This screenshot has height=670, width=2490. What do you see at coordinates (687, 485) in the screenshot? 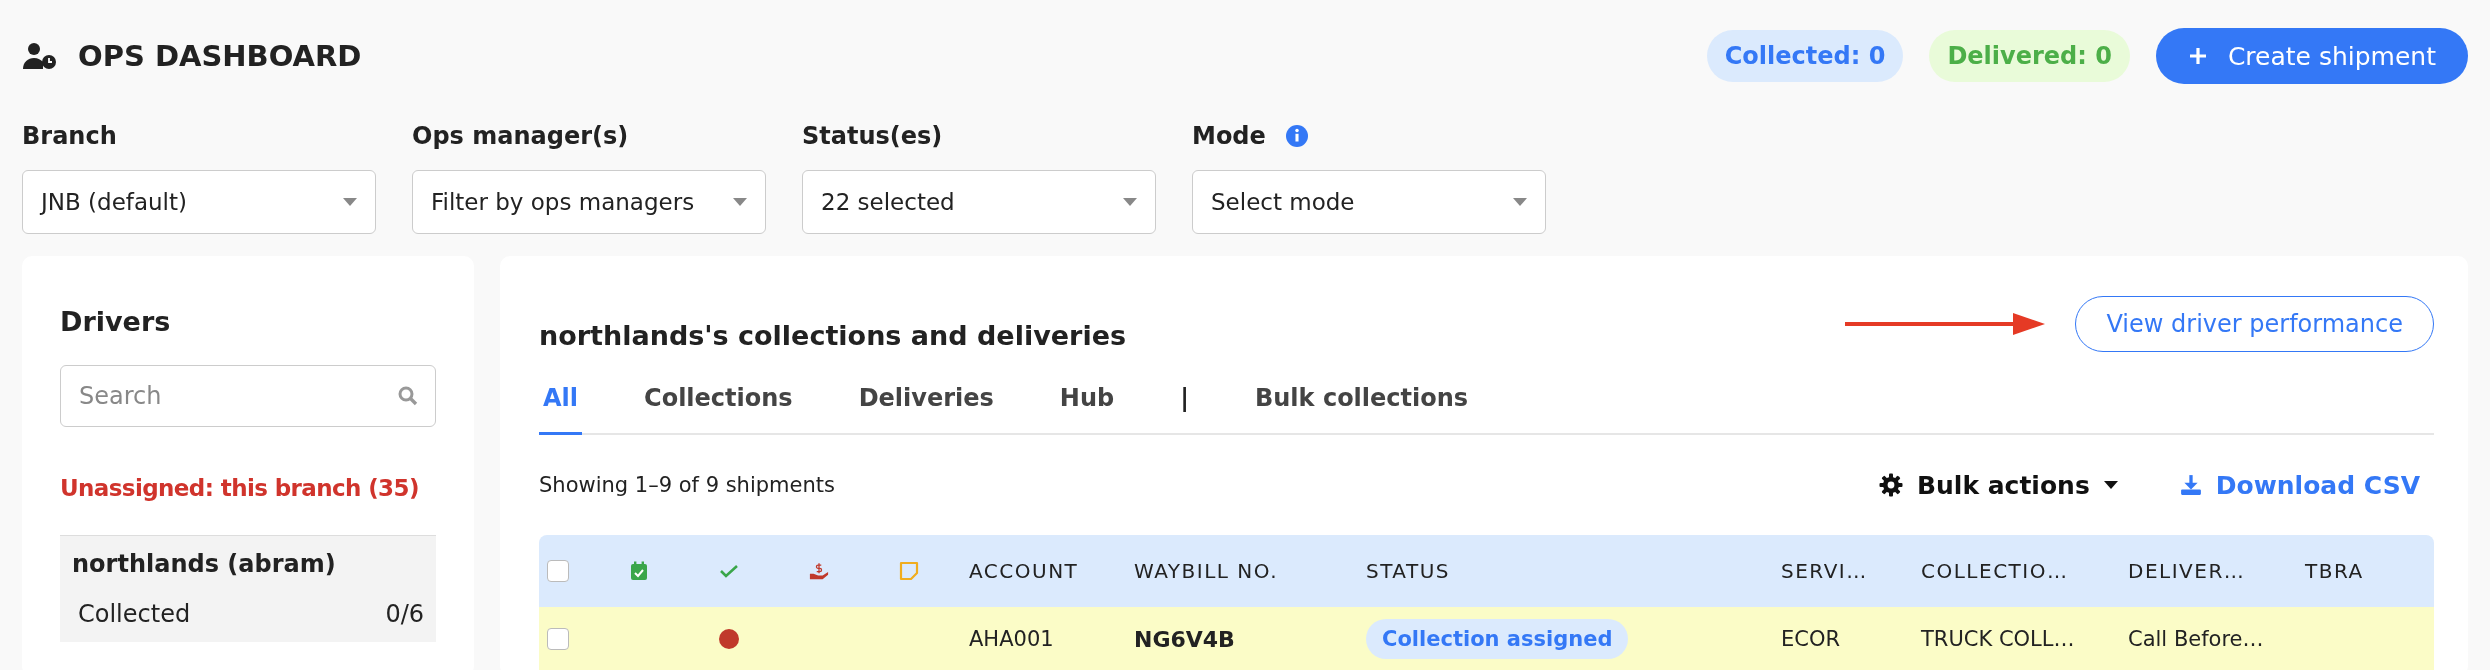
I see `showing-count: Showing 1–9 of 9 shipments` at bounding box center [687, 485].